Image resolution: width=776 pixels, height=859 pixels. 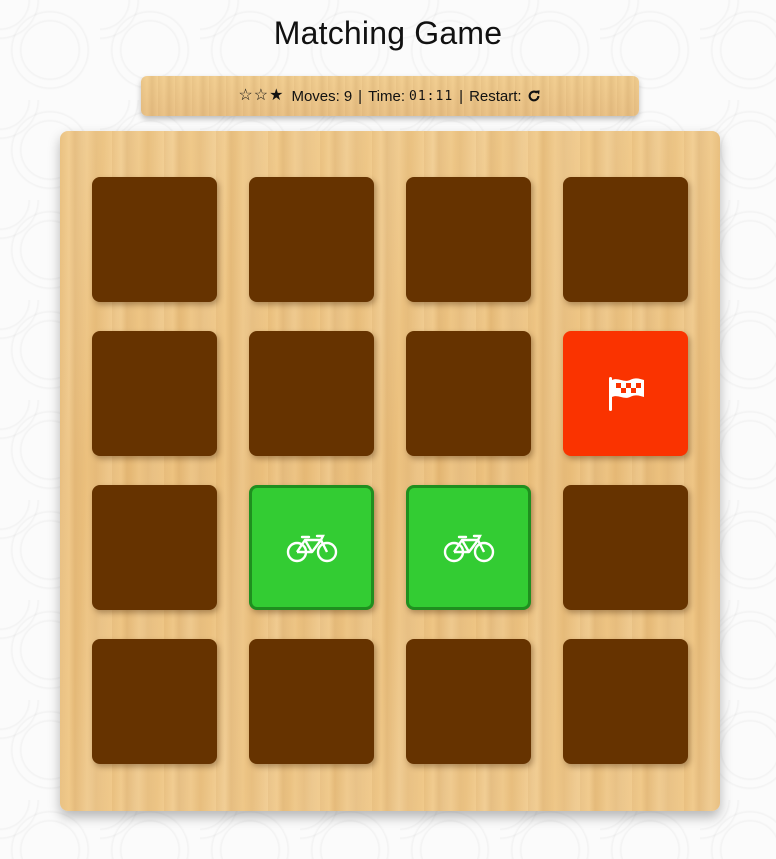 I want to click on card-open, so click(x=625, y=393).